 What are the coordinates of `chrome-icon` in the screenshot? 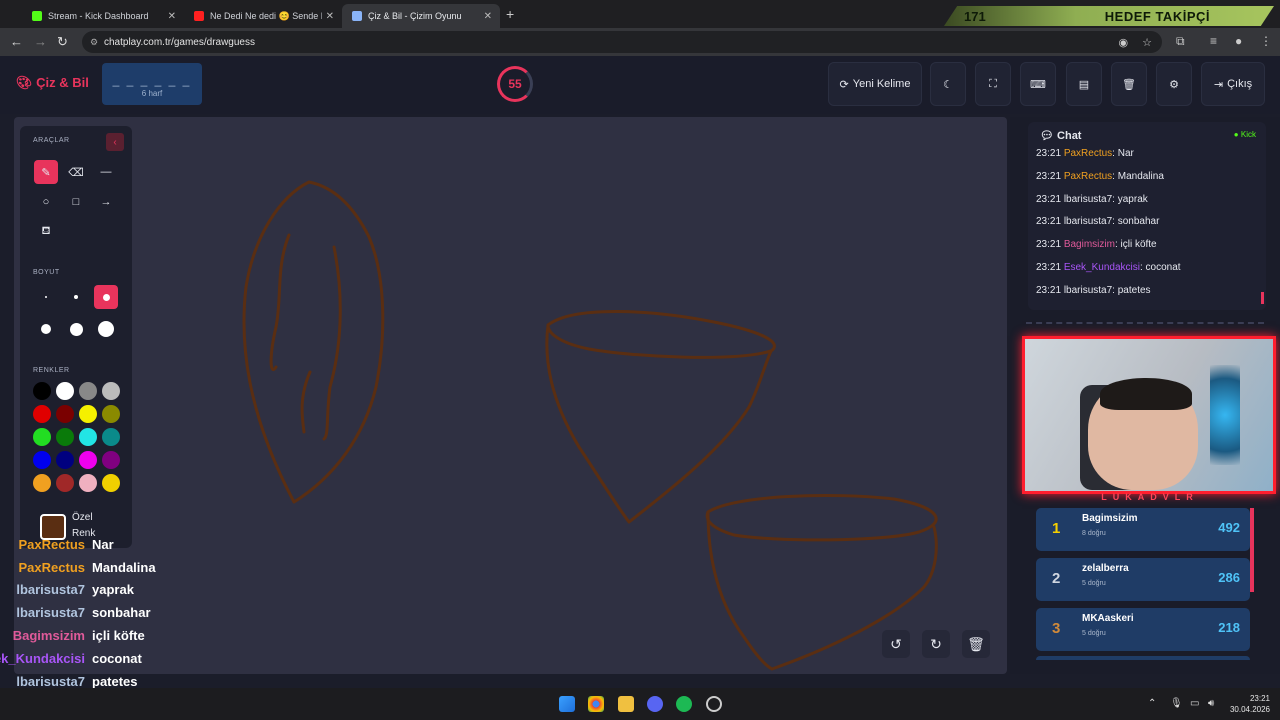 It's located at (596, 704).